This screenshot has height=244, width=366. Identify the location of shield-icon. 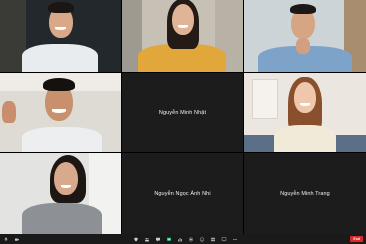
(135, 239).